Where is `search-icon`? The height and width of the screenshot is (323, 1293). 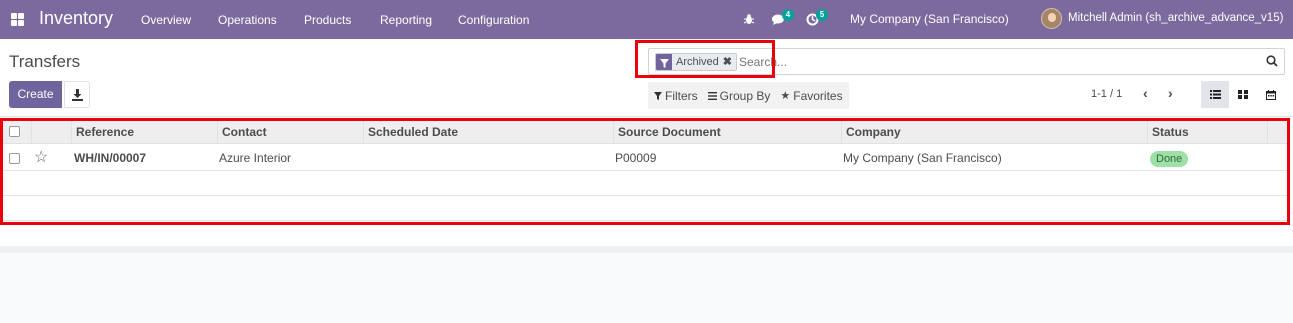
search-icon is located at coordinates (1272, 61).